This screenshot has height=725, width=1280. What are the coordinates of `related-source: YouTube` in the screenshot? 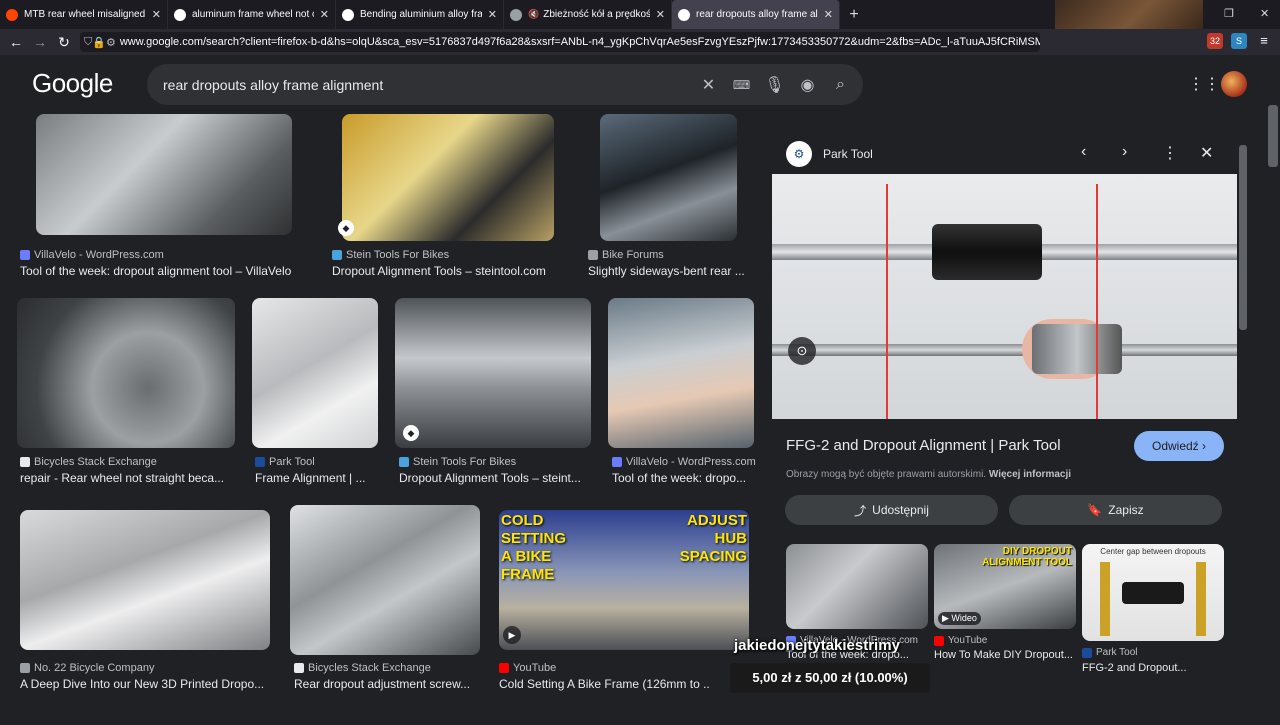 It's located at (960, 640).